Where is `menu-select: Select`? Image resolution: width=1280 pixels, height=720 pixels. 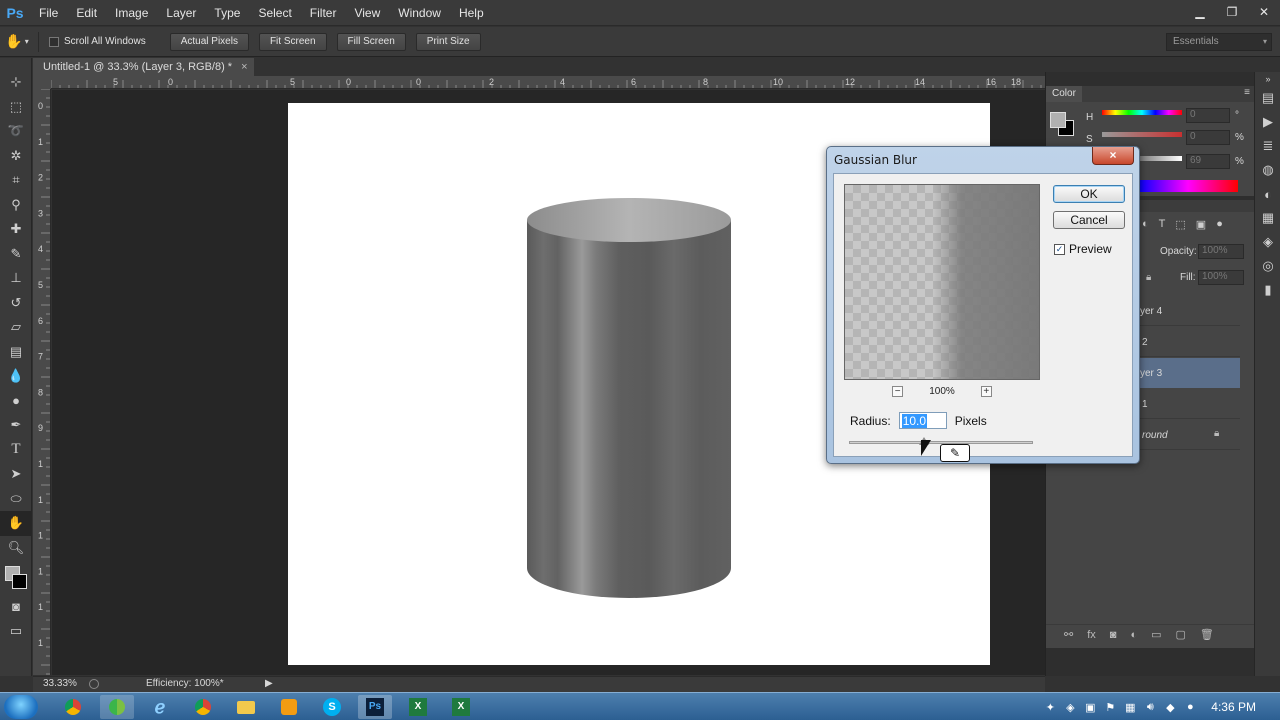 menu-select: Select is located at coordinates (274, 13).